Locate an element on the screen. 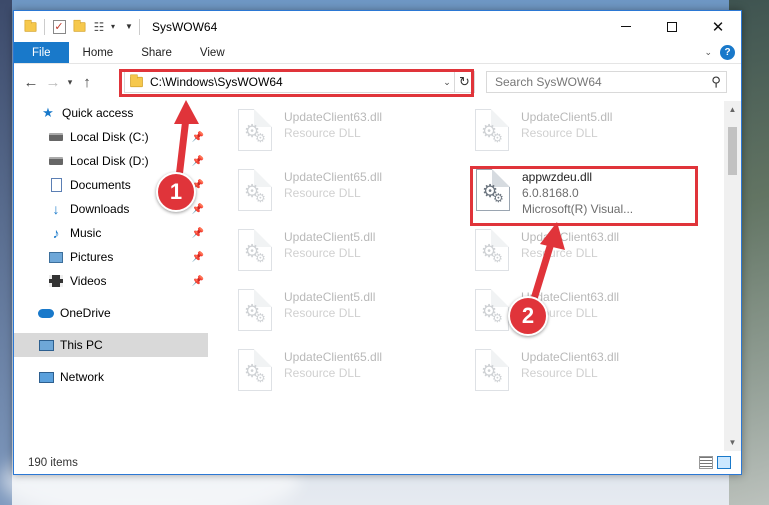 This screenshot has height=505, width=769. file-version: 6.0.8168.0 is located at coordinates (550, 193).